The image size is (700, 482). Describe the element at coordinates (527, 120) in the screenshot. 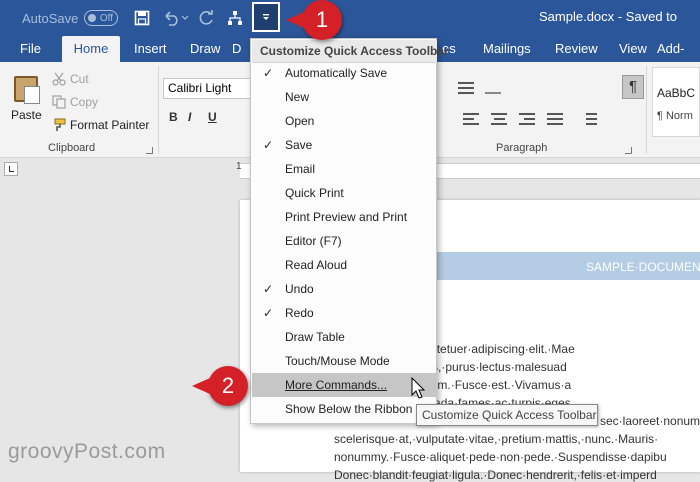

I see `align-right-icon` at that location.